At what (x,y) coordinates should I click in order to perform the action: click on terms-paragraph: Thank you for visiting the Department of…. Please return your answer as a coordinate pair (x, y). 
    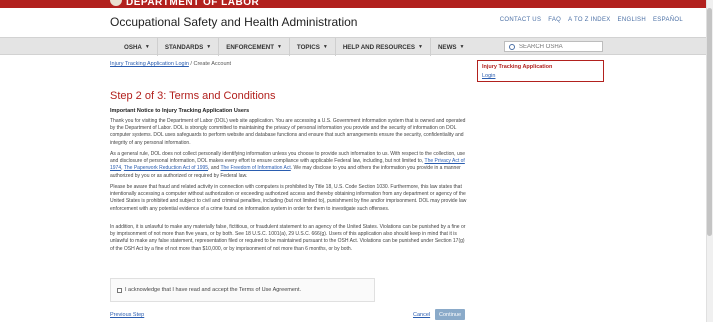
    Looking at the image, I should click on (288, 132).